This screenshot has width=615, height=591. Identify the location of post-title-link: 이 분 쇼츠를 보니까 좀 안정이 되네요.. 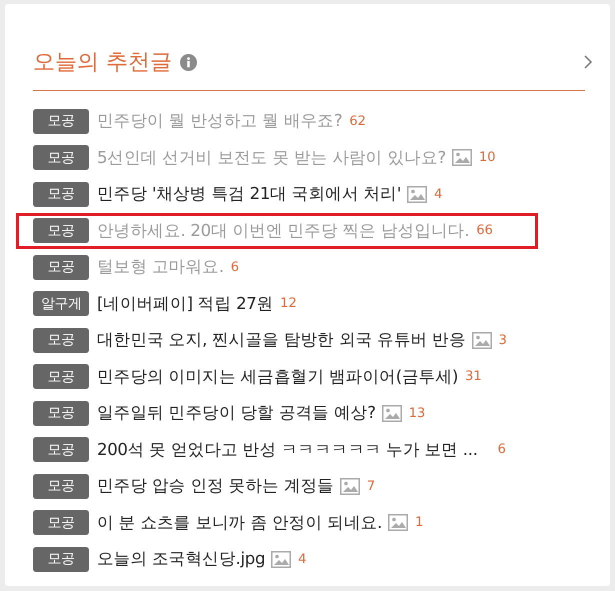
(239, 523).